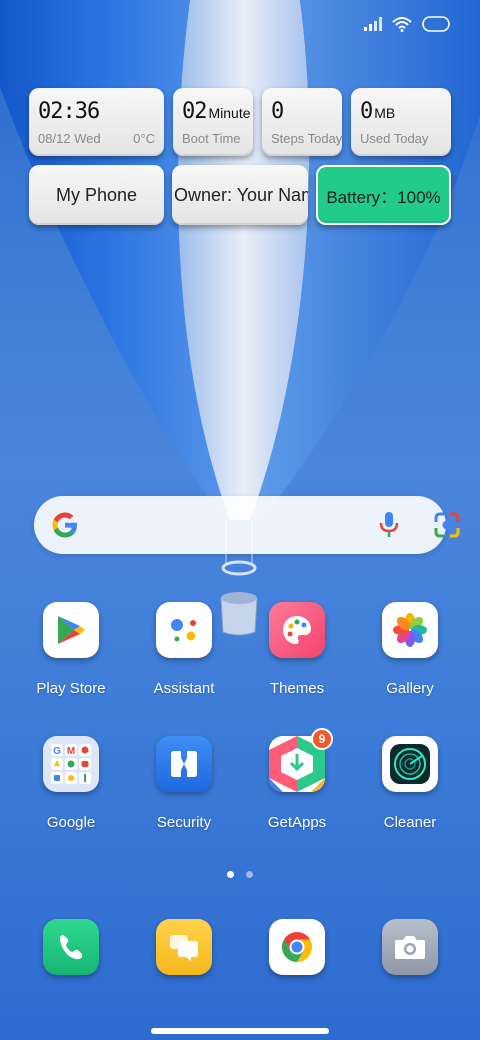  I want to click on app-label: Play Store, so click(71, 688).